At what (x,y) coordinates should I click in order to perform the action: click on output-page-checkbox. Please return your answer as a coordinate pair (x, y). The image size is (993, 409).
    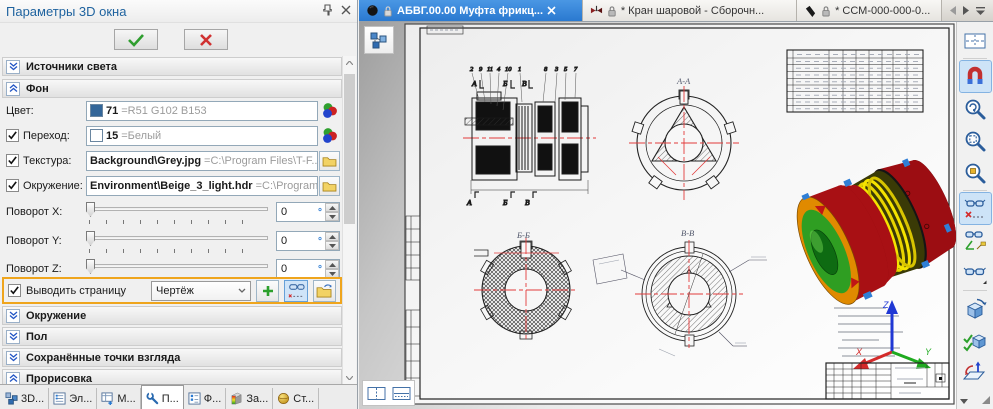
    Looking at the image, I should click on (14, 290).